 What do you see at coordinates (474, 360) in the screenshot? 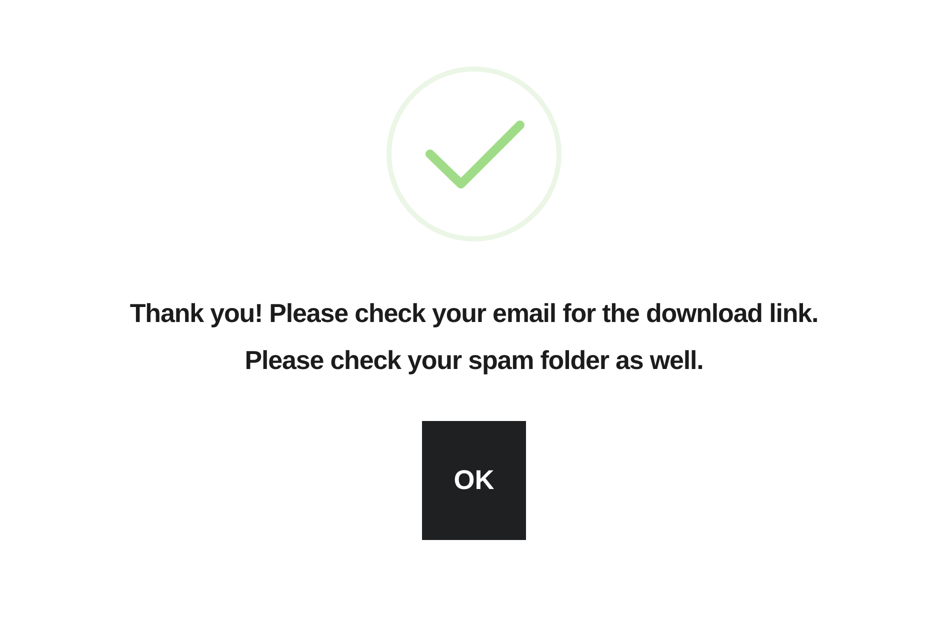
I see `confirmation-message: Please check your spam folder as well.` at bounding box center [474, 360].